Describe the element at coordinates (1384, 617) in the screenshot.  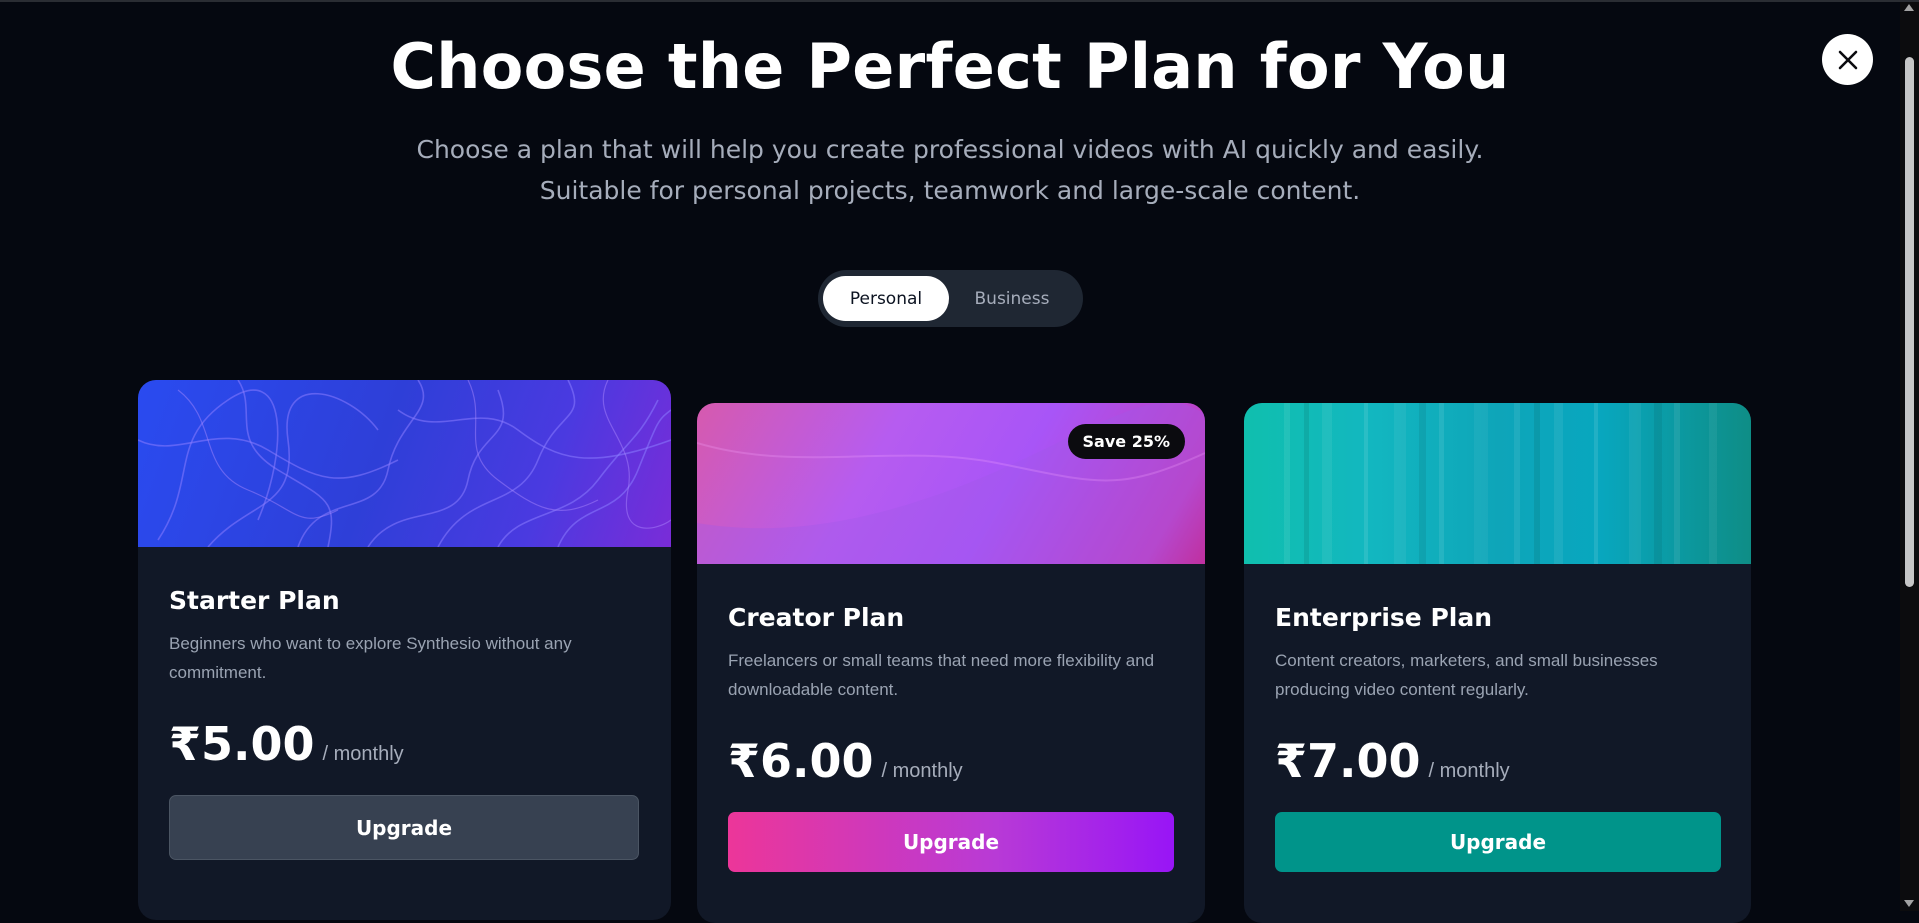
I see `plan-name: Enterprise Plan` at that location.